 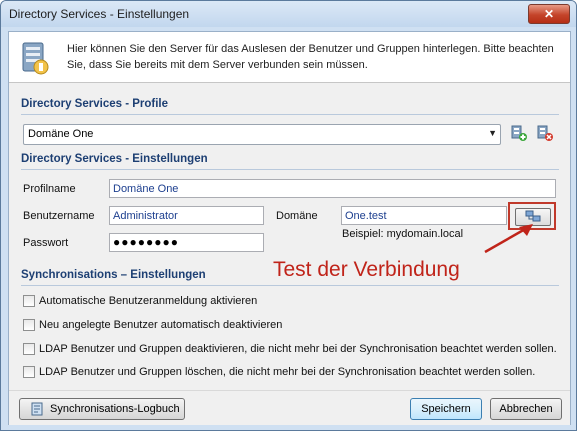 I want to click on sync-log-label: Synchronisations-Logbuch, so click(x=115, y=409).